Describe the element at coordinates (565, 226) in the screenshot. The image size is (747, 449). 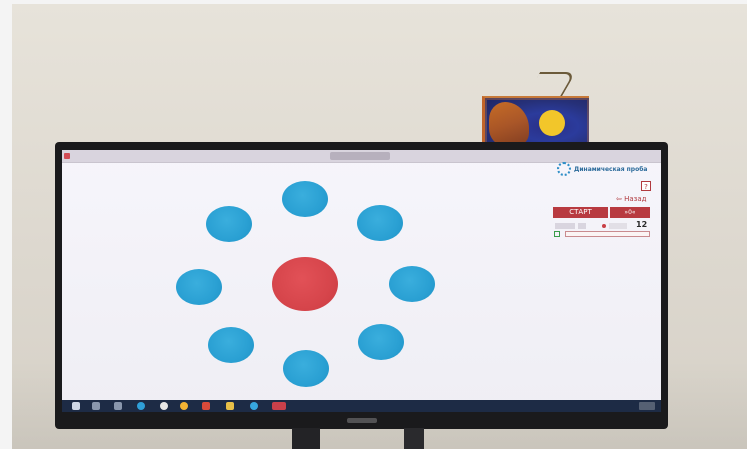
I see `settings-control-left` at that location.